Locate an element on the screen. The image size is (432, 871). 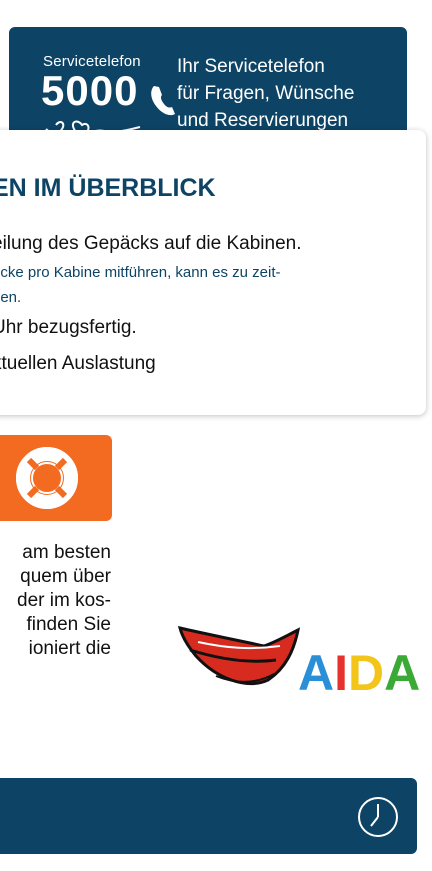
lifebuoy-tile is located at coordinates (56, 478).